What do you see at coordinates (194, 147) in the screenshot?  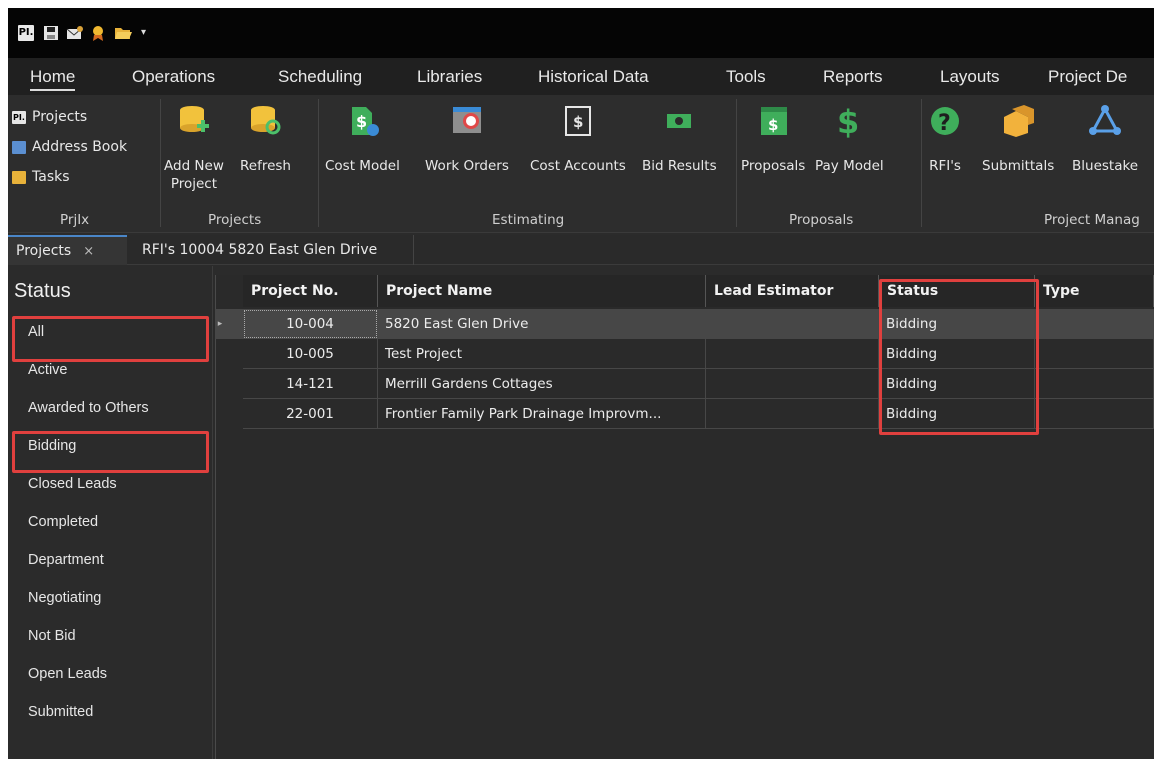 I see `add-new-project-button: Add New Project` at bounding box center [194, 147].